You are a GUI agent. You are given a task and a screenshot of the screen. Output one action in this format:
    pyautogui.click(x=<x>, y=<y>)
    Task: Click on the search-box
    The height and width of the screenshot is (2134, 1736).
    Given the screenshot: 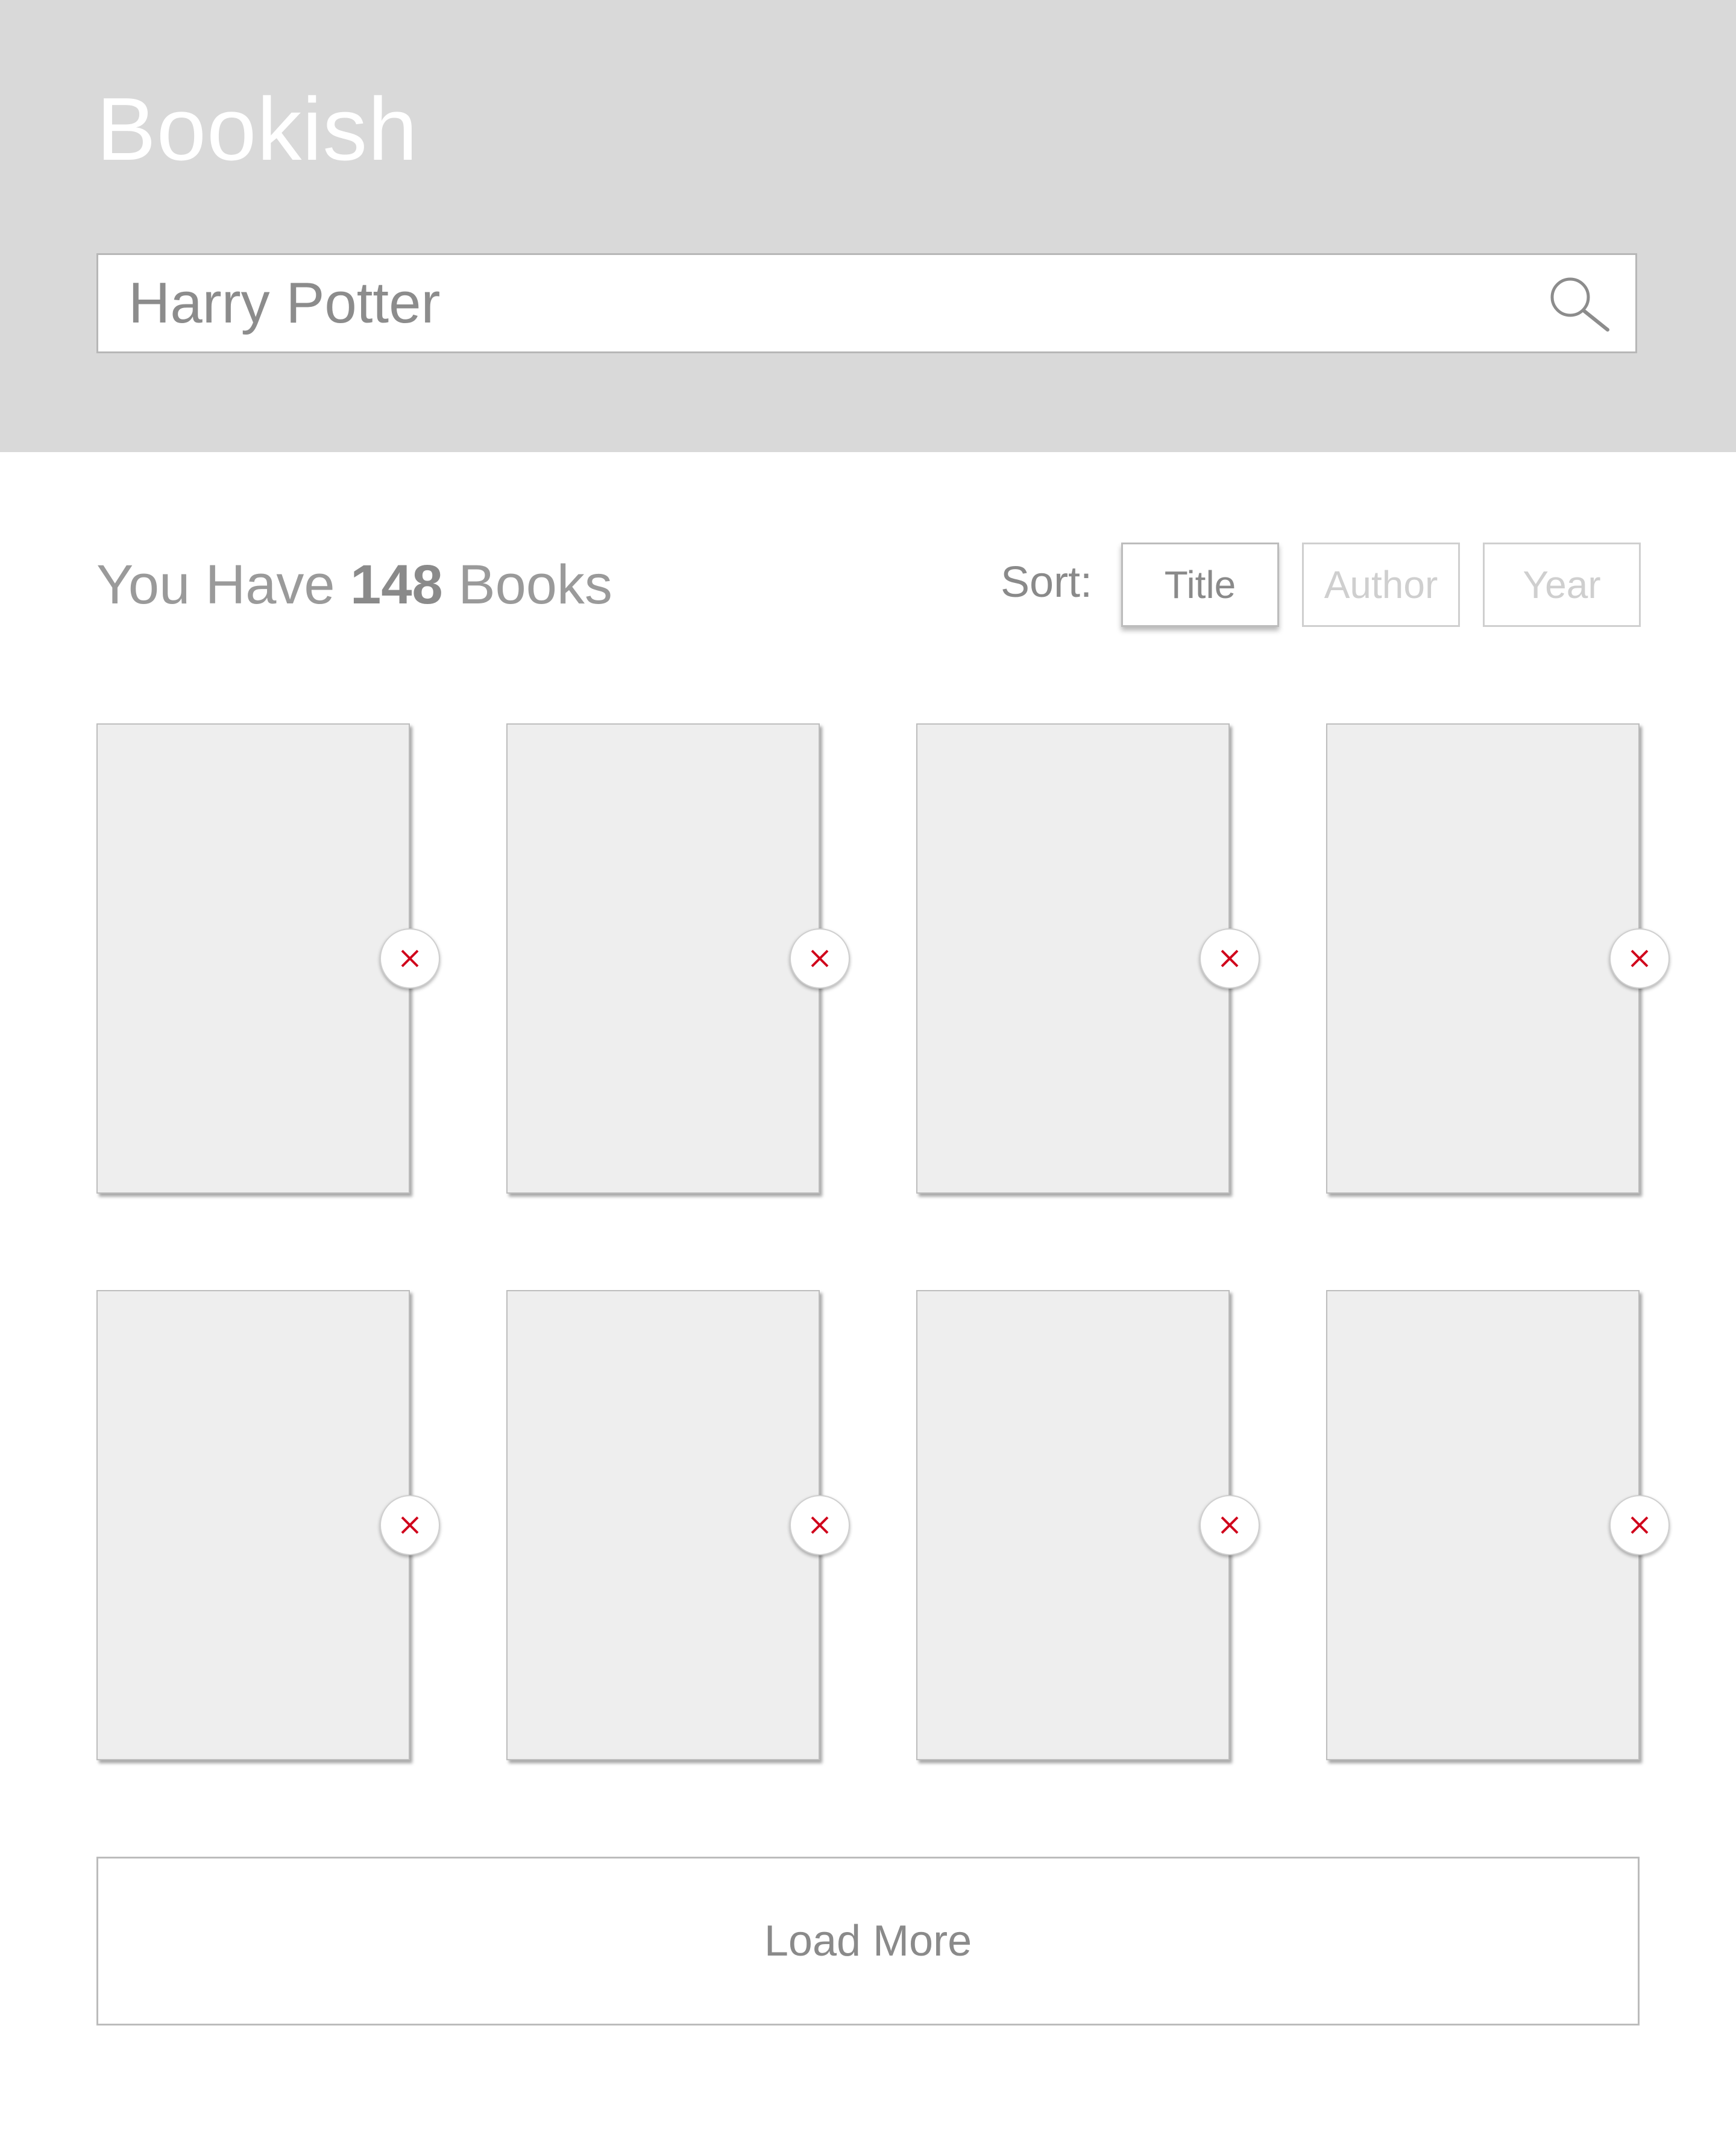 What is the action you would take?
    pyautogui.click(x=866, y=303)
    